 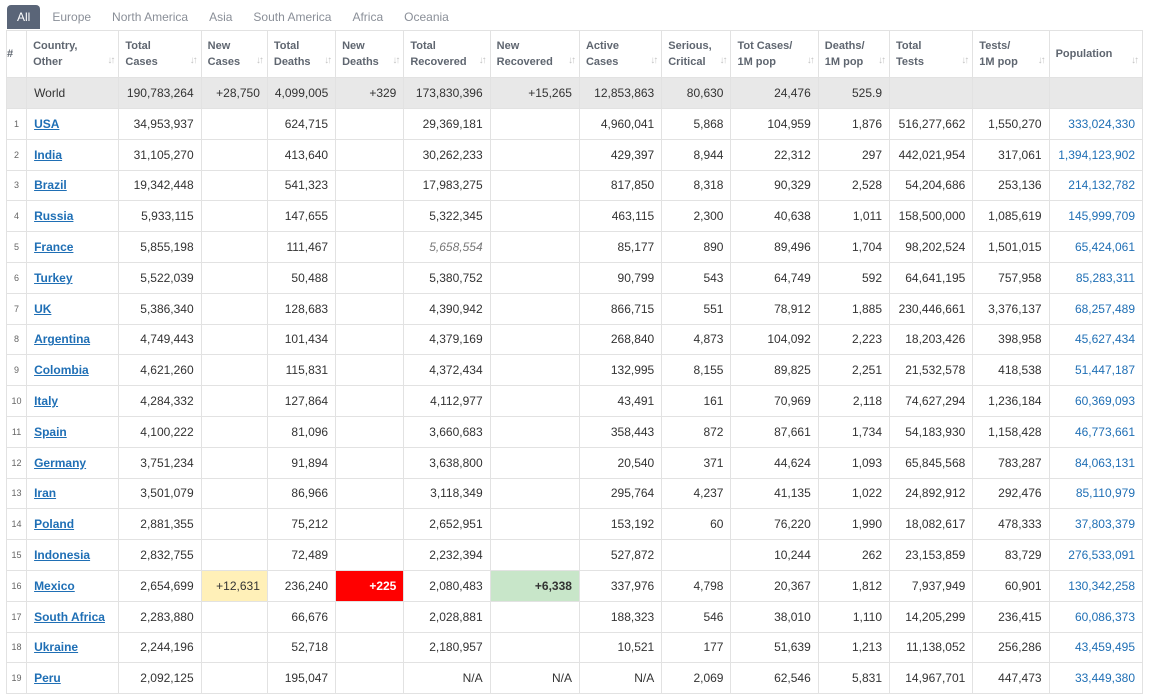 I want to click on col-header-label: Active Cases, so click(x=602, y=54).